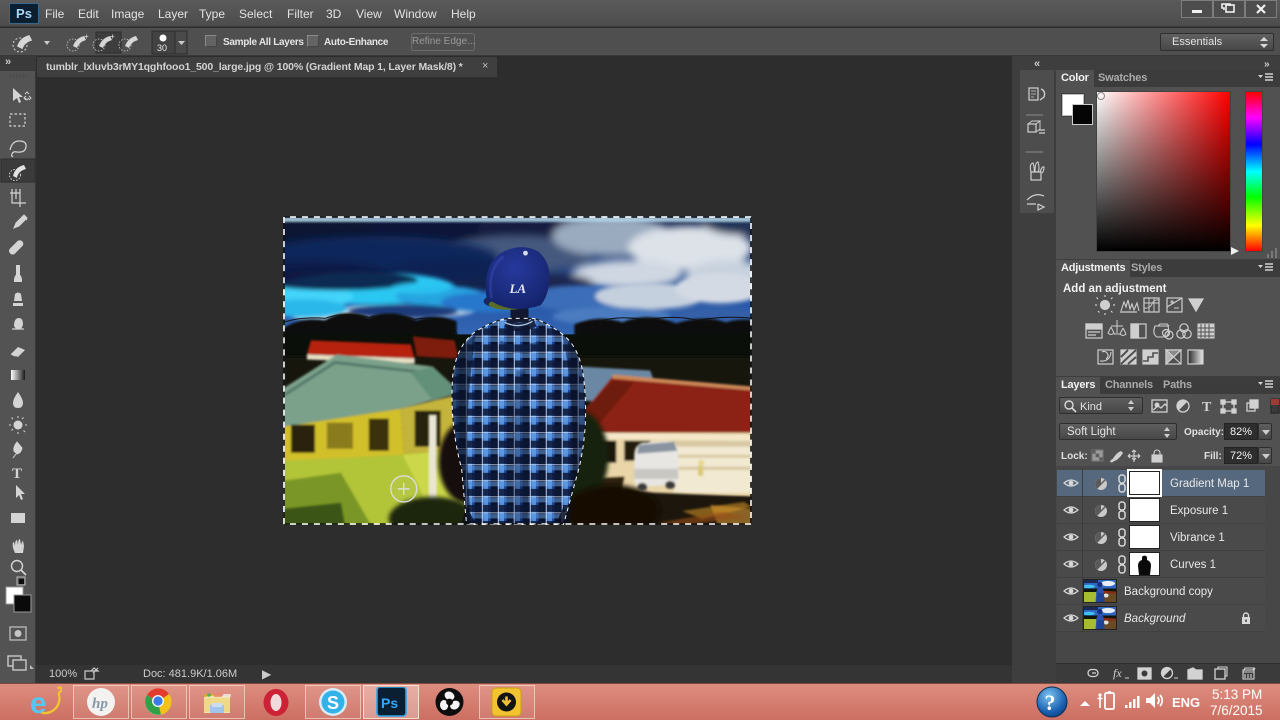  Describe the element at coordinates (1091, 407) in the screenshot. I see `svg-text: Kind` at that location.